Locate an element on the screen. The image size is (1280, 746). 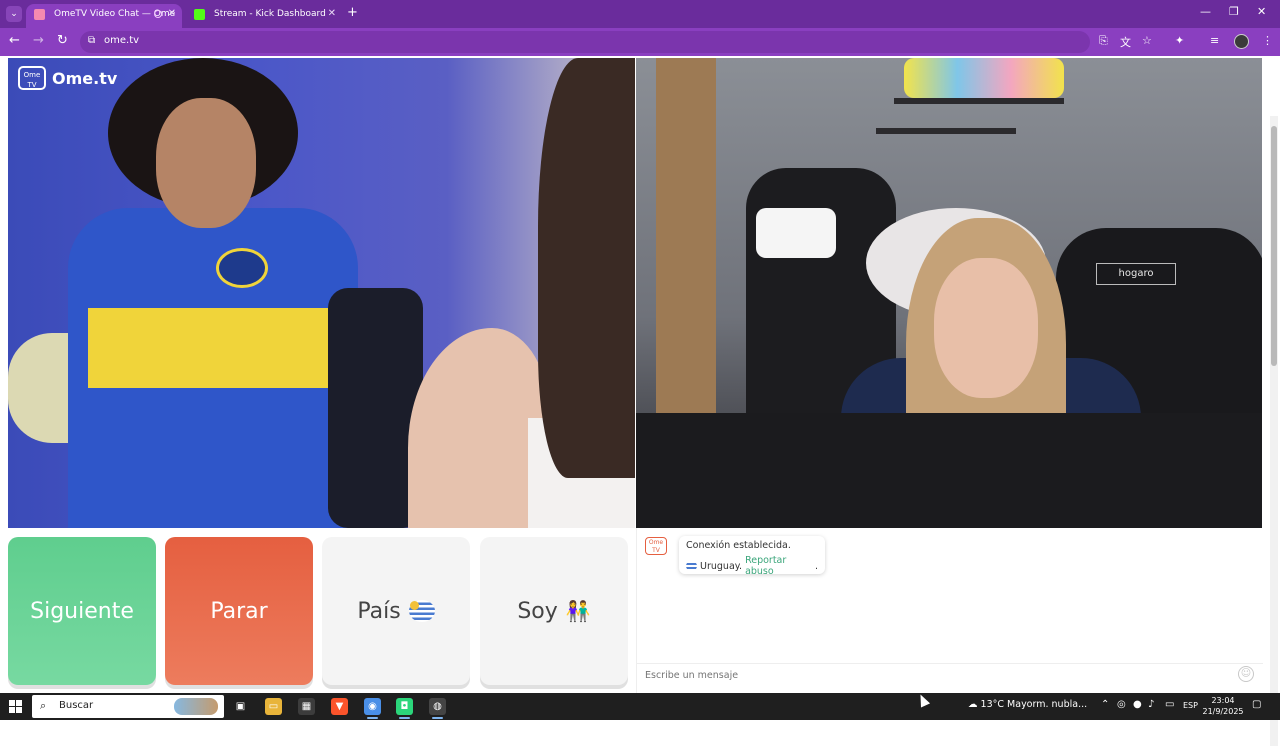
scene-shirt-stripe is located at coordinates (213, 348).